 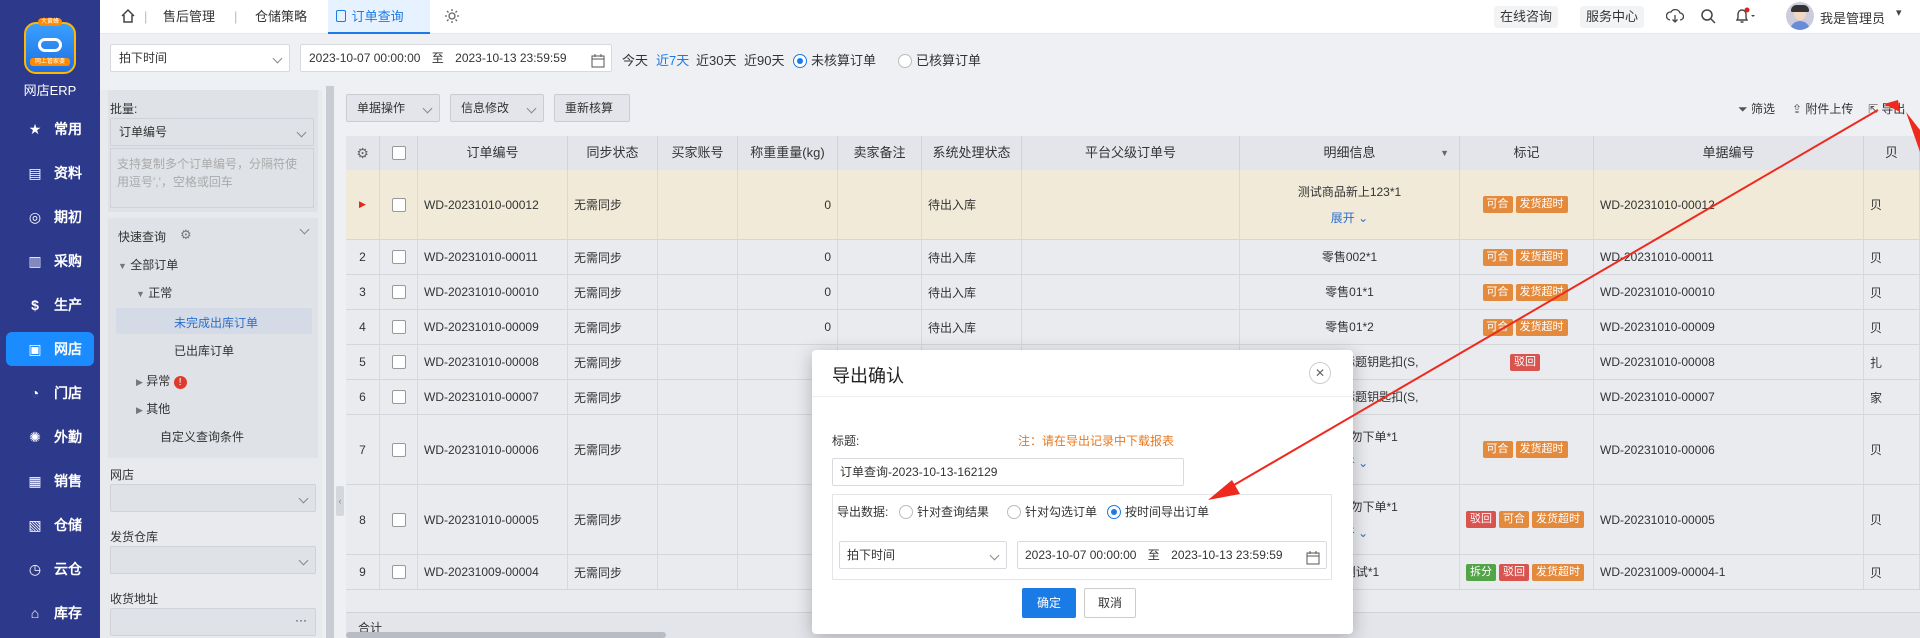 What do you see at coordinates (1224, 490) in the screenshot?
I see `annotation-arrow-head` at bounding box center [1224, 490].